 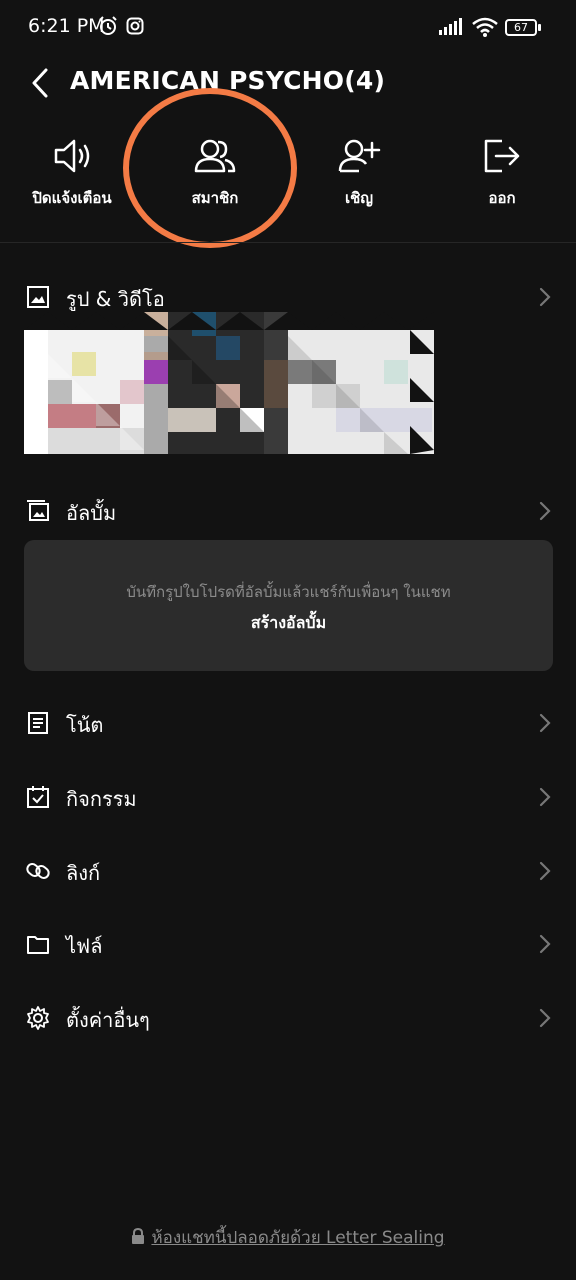 What do you see at coordinates (288, 242) in the screenshot?
I see `divider` at bounding box center [288, 242].